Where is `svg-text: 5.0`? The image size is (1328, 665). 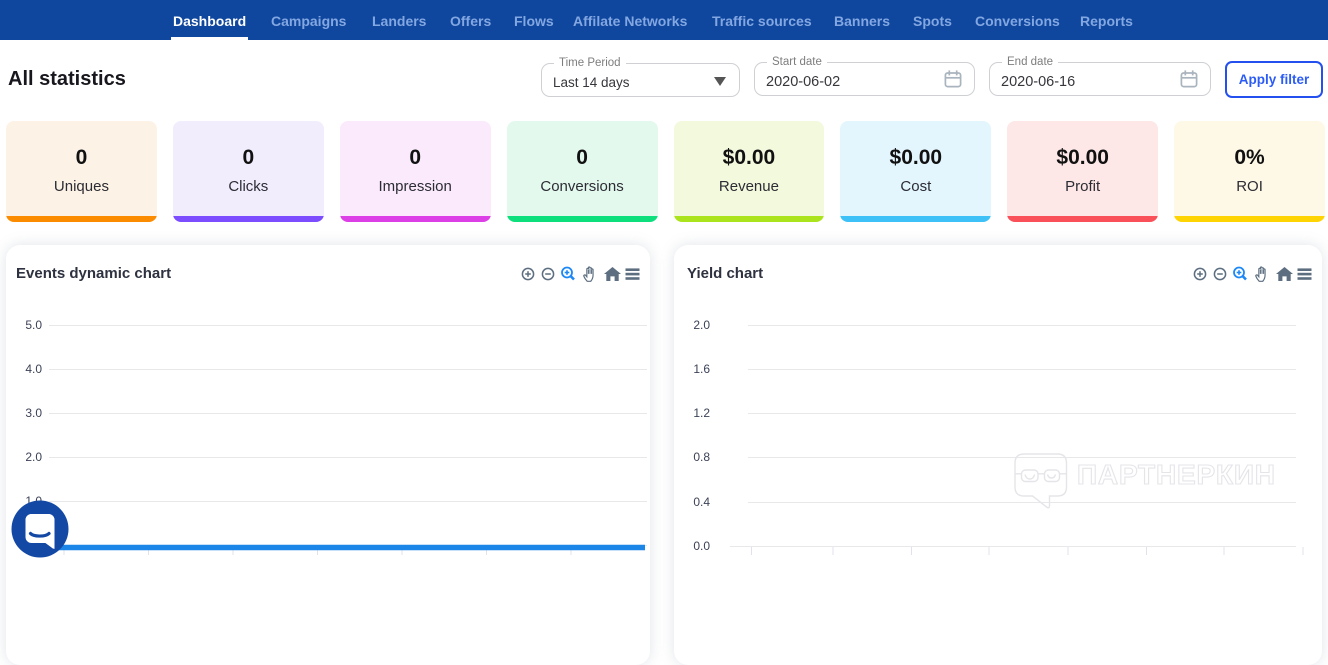
svg-text: 5.0 is located at coordinates (33, 325).